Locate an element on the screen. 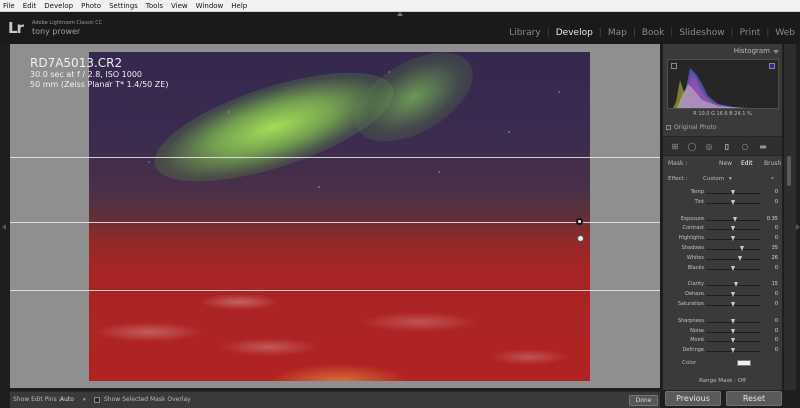 The width and height of the screenshot is (800, 408). slider-exposure: Exposure 0.35 is located at coordinates (722, 220).